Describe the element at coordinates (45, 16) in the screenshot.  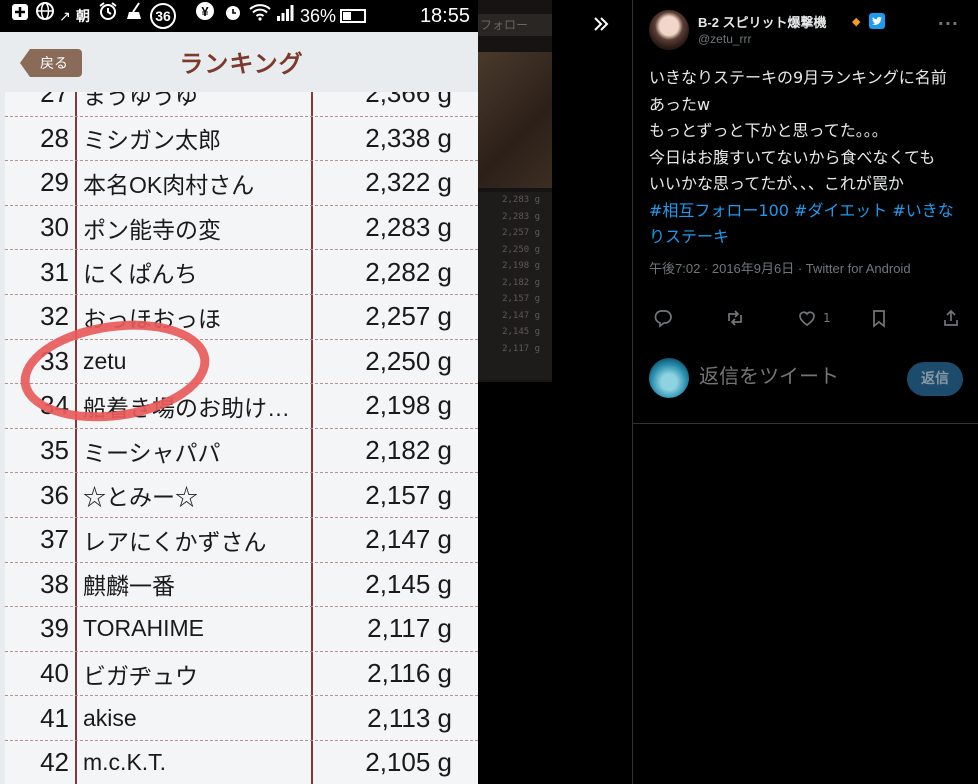
I see `globe-icon` at that location.